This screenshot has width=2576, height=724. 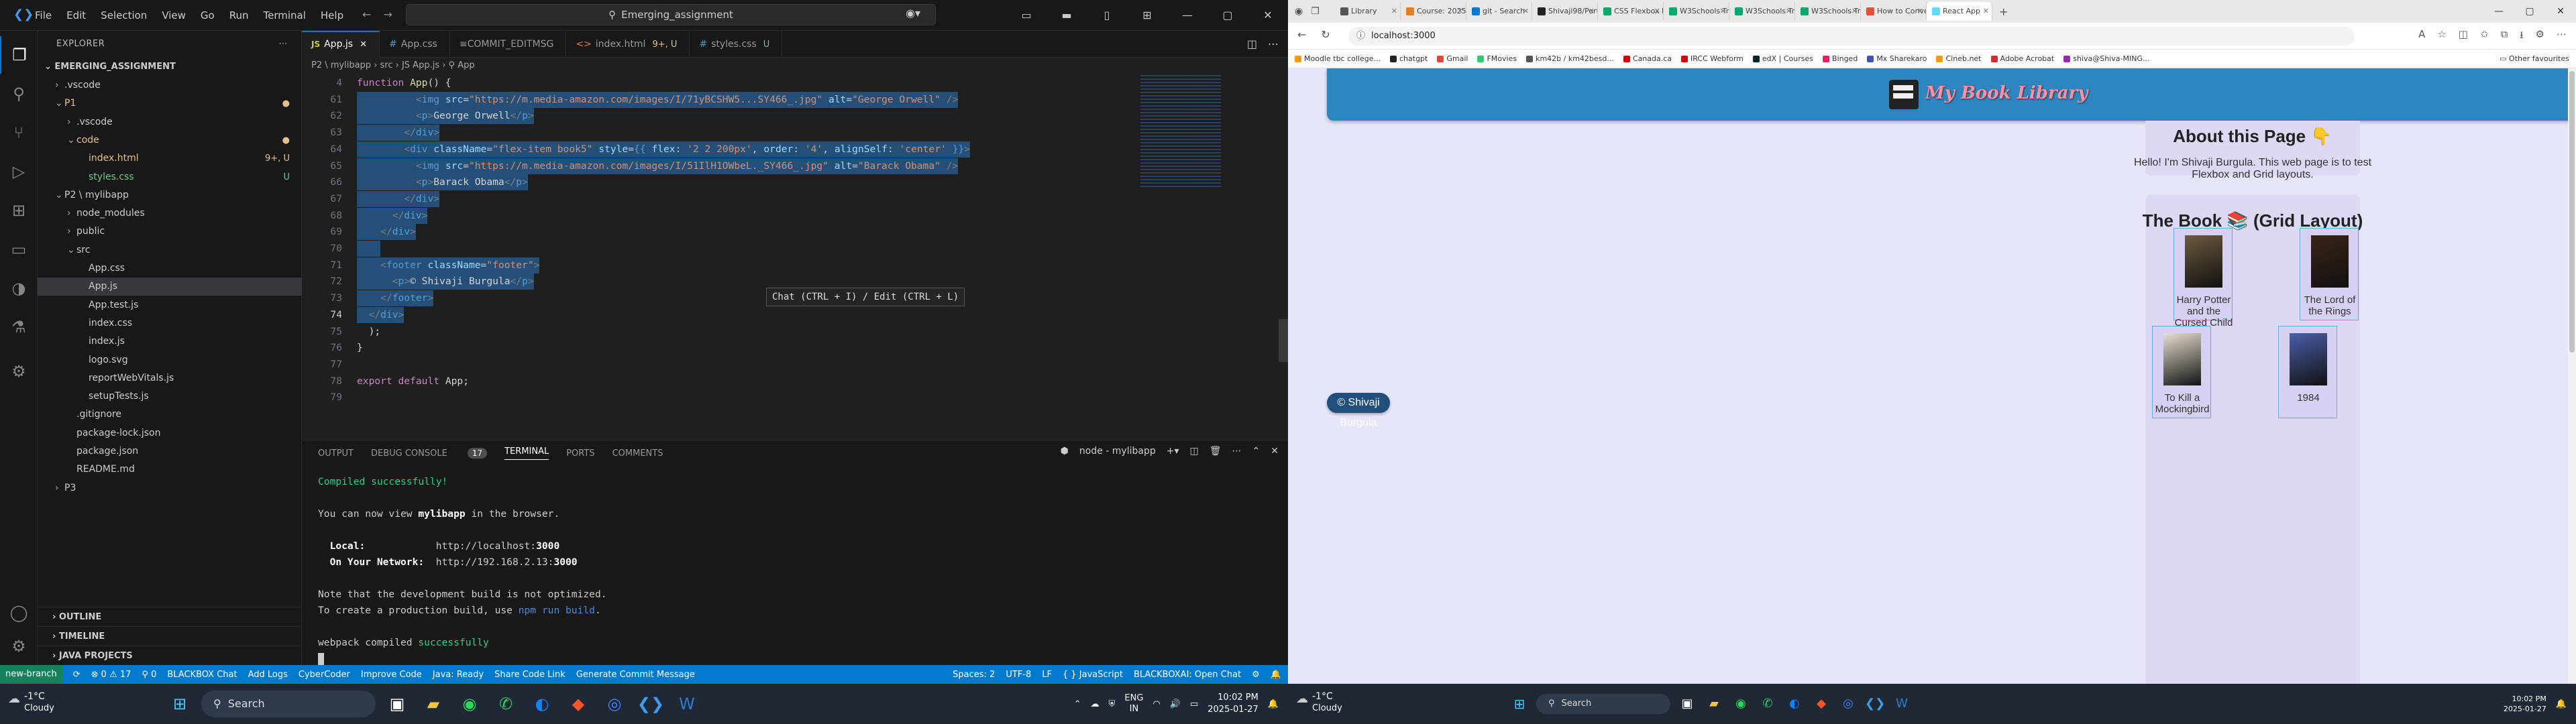 What do you see at coordinates (1299, 11) in the screenshot?
I see `profile-icon: ◉` at bounding box center [1299, 11].